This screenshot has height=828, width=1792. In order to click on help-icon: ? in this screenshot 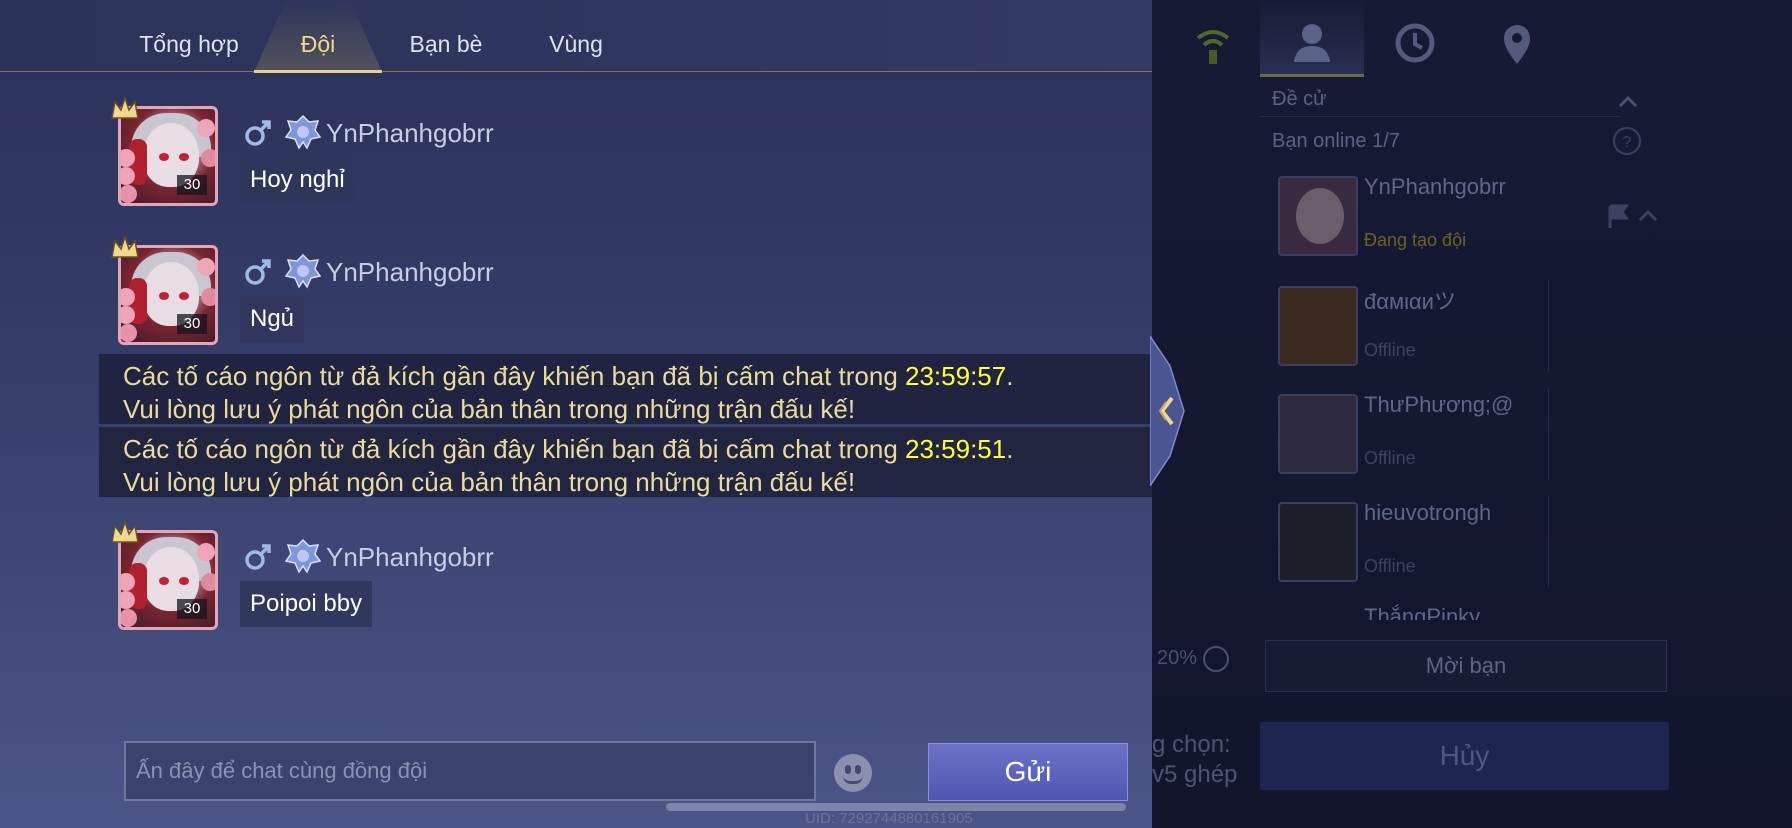, I will do `click(1627, 141)`.